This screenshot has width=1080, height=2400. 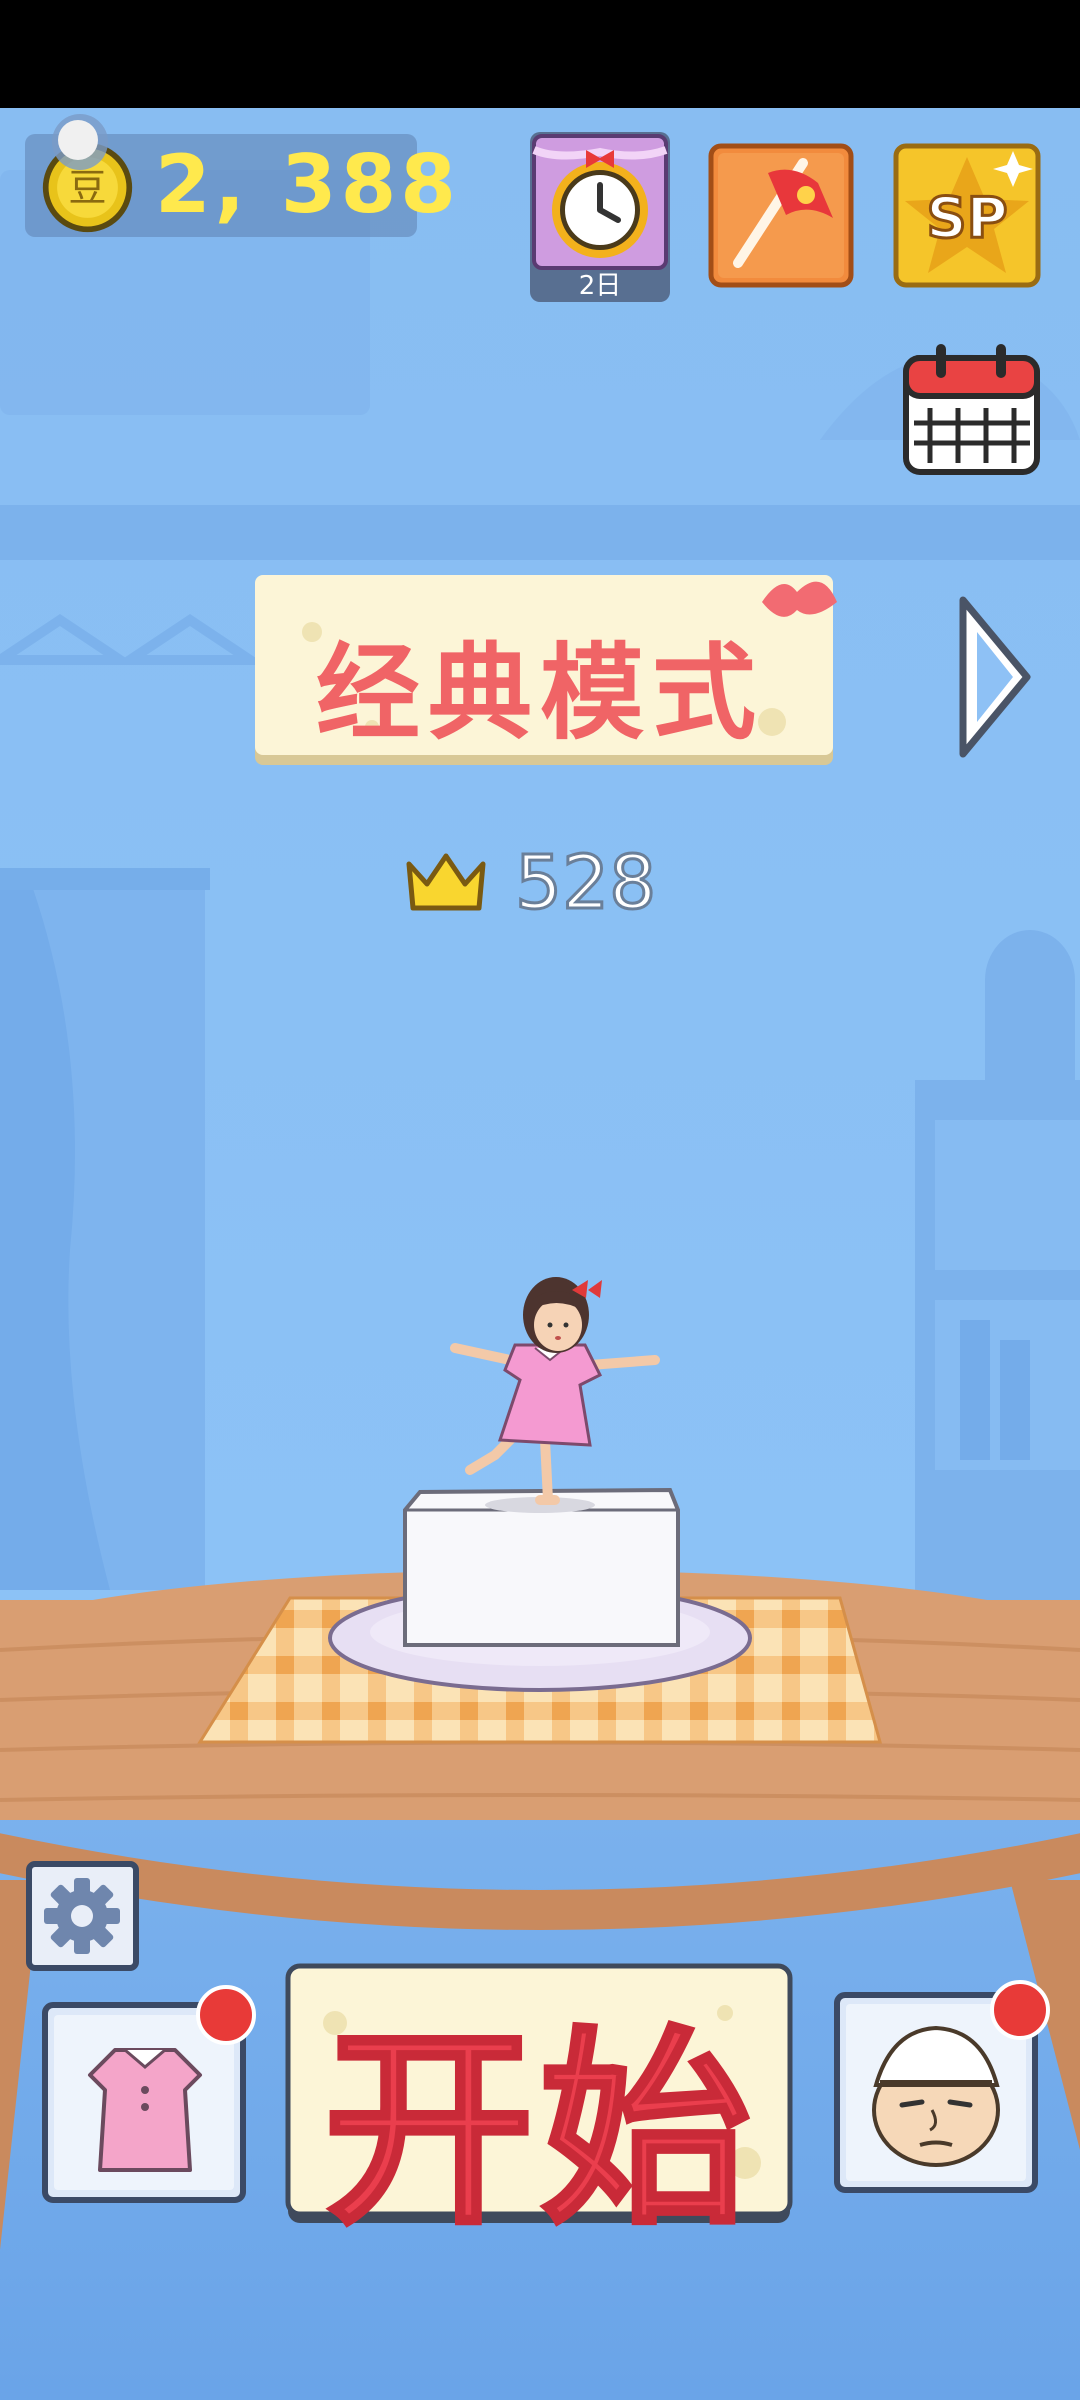 I want to click on settings-button, so click(x=82, y=1916).